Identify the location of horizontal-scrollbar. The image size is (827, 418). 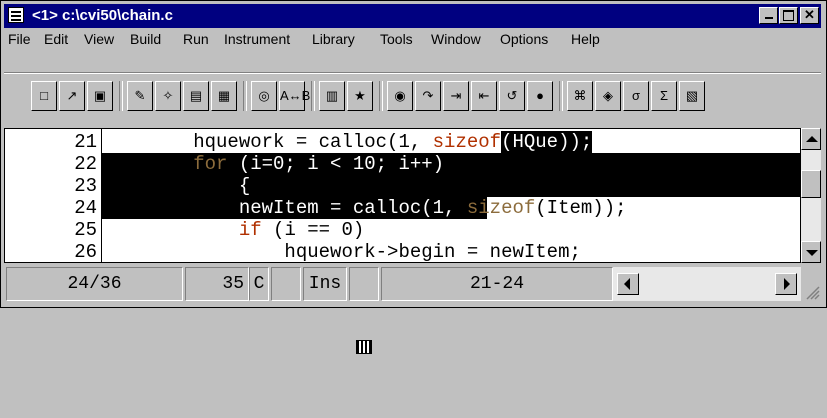
(707, 284).